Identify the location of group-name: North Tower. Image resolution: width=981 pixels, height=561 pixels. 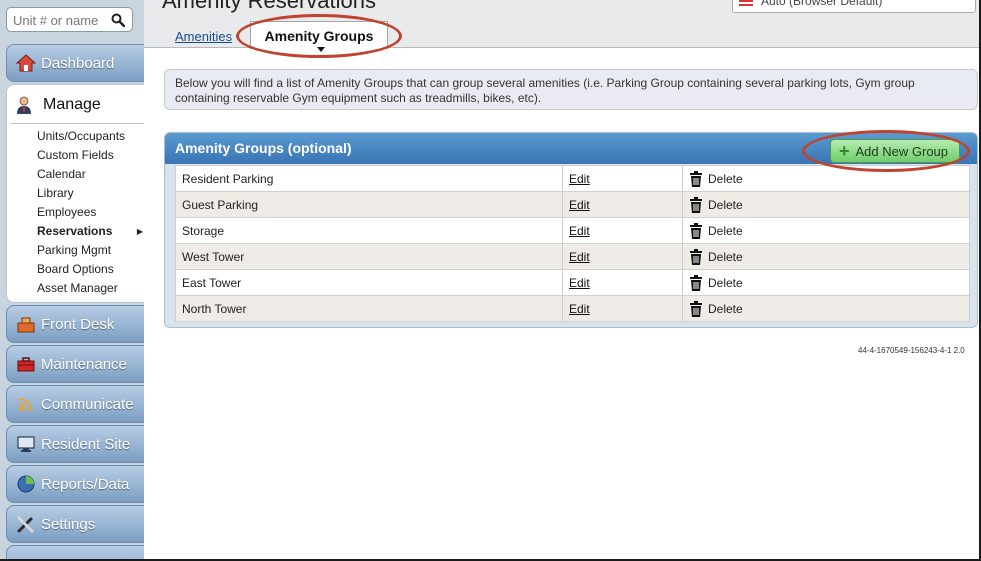
(369, 308).